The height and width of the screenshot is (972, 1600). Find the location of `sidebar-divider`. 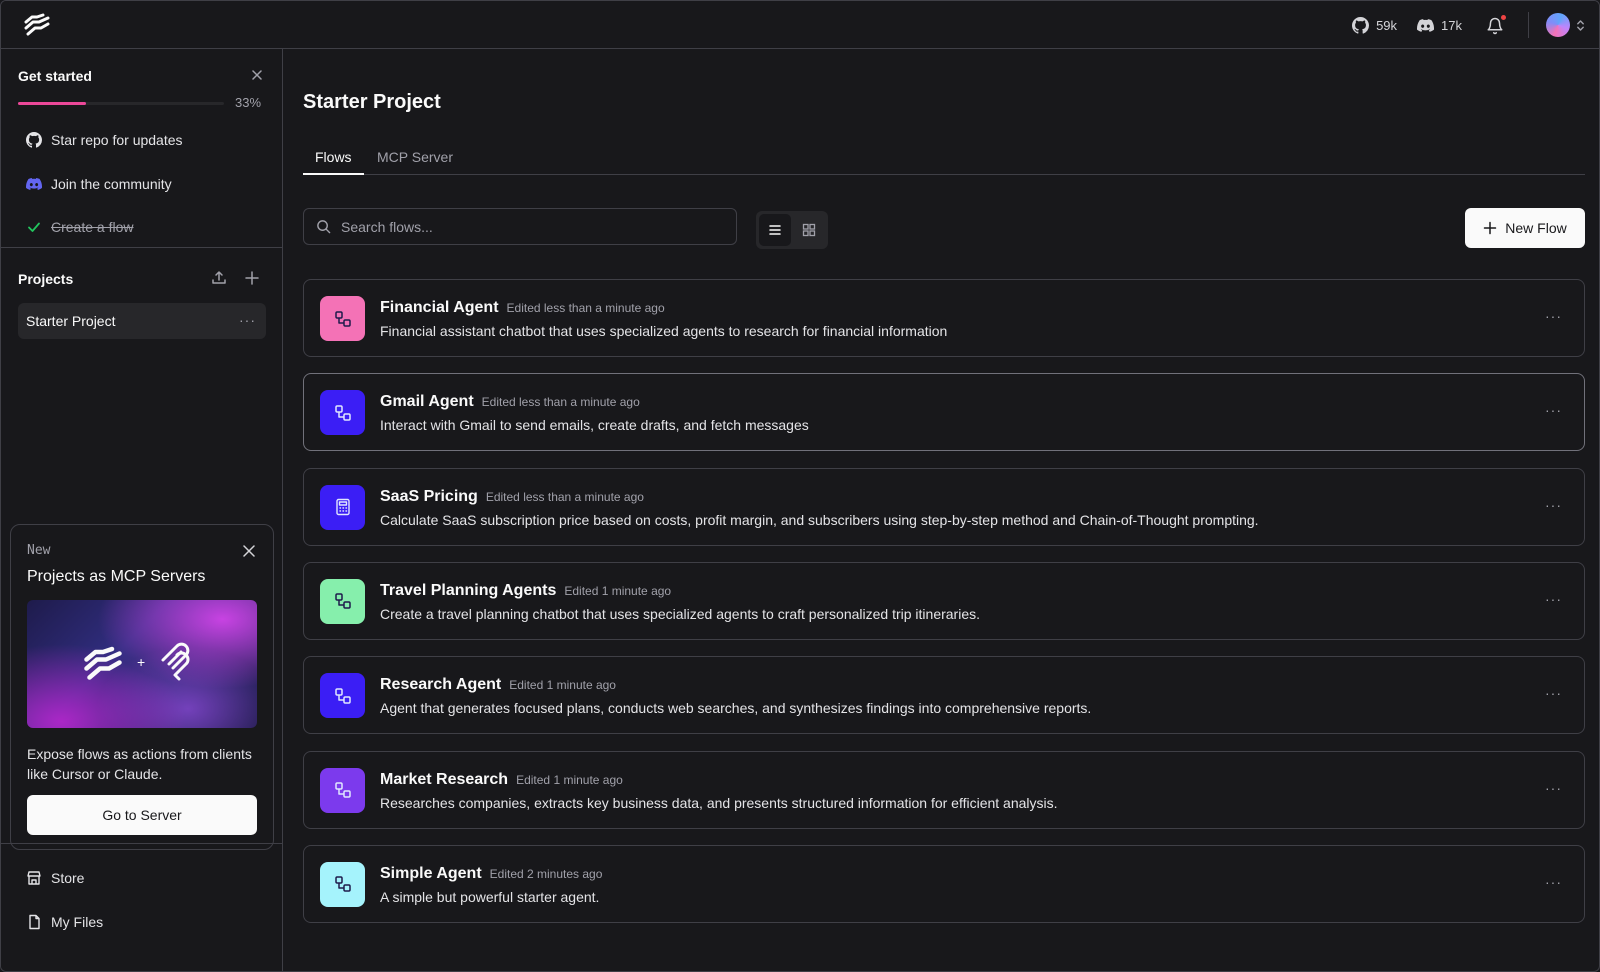

sidebar-divider is located at coordinates (141, 843).